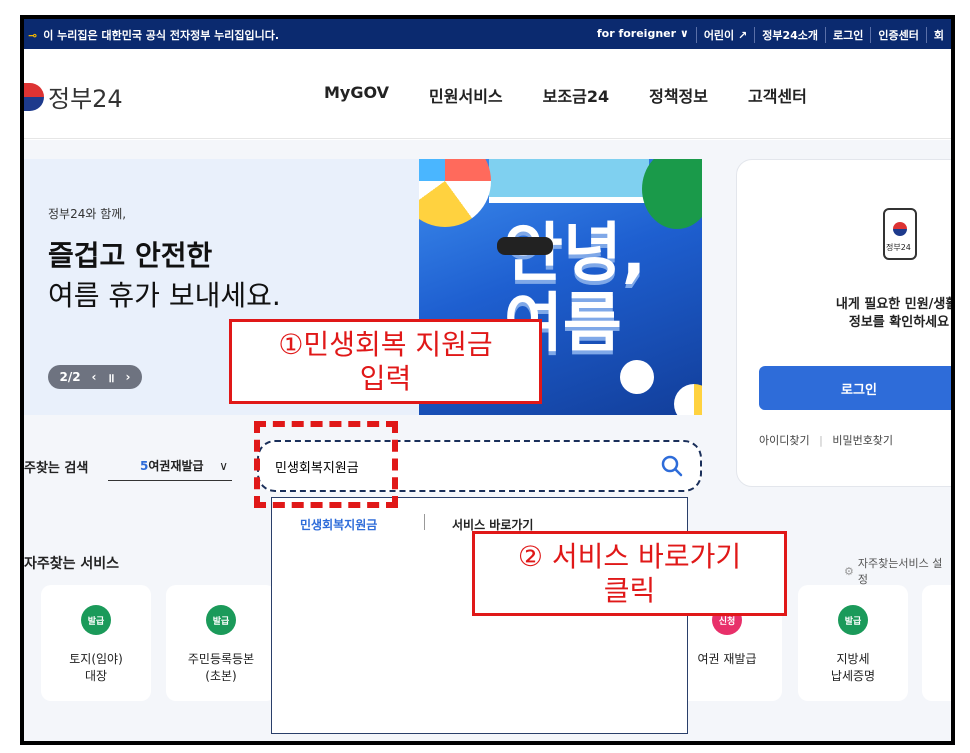  What do you see at coordinates (356, 95) in the screenshot?
I see `nav-mygov: MyGOV` at bounding box center [356, 95].